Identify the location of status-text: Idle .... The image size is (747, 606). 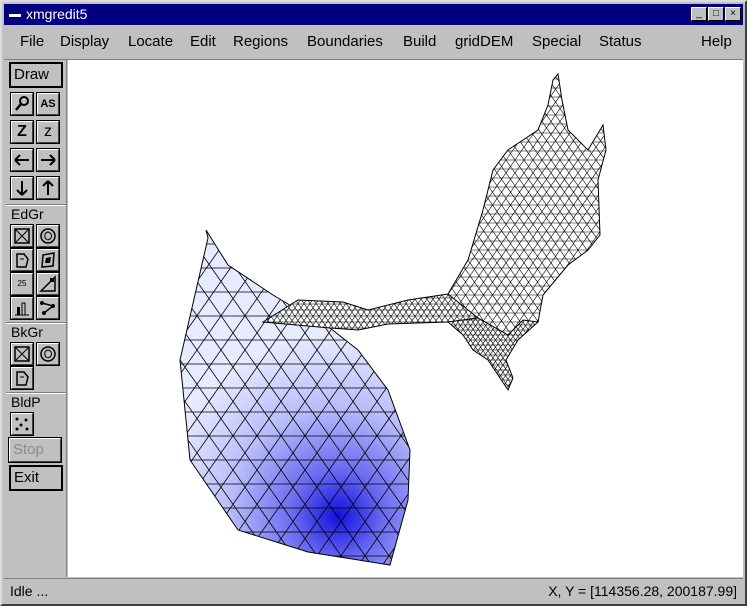
(29, 591).